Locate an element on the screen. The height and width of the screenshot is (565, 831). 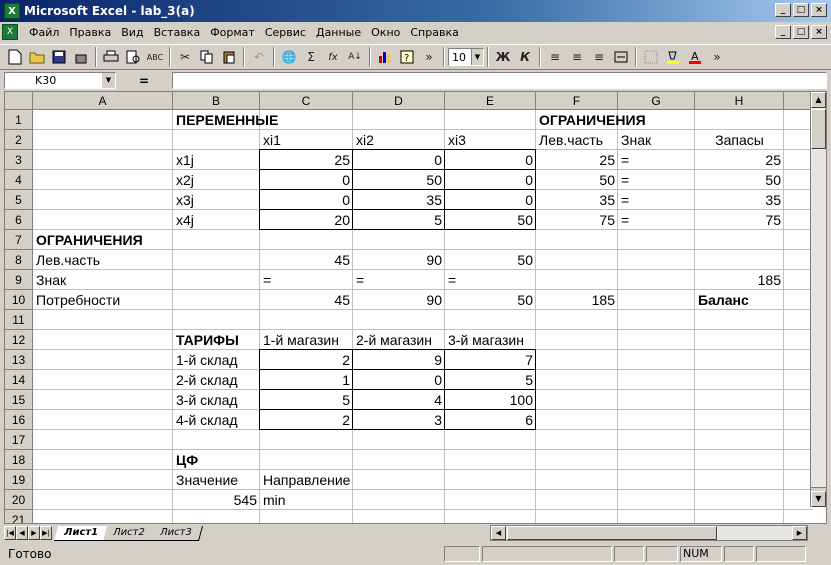
last-sheet-icon: ▶| is located at coordinates (46, 533).